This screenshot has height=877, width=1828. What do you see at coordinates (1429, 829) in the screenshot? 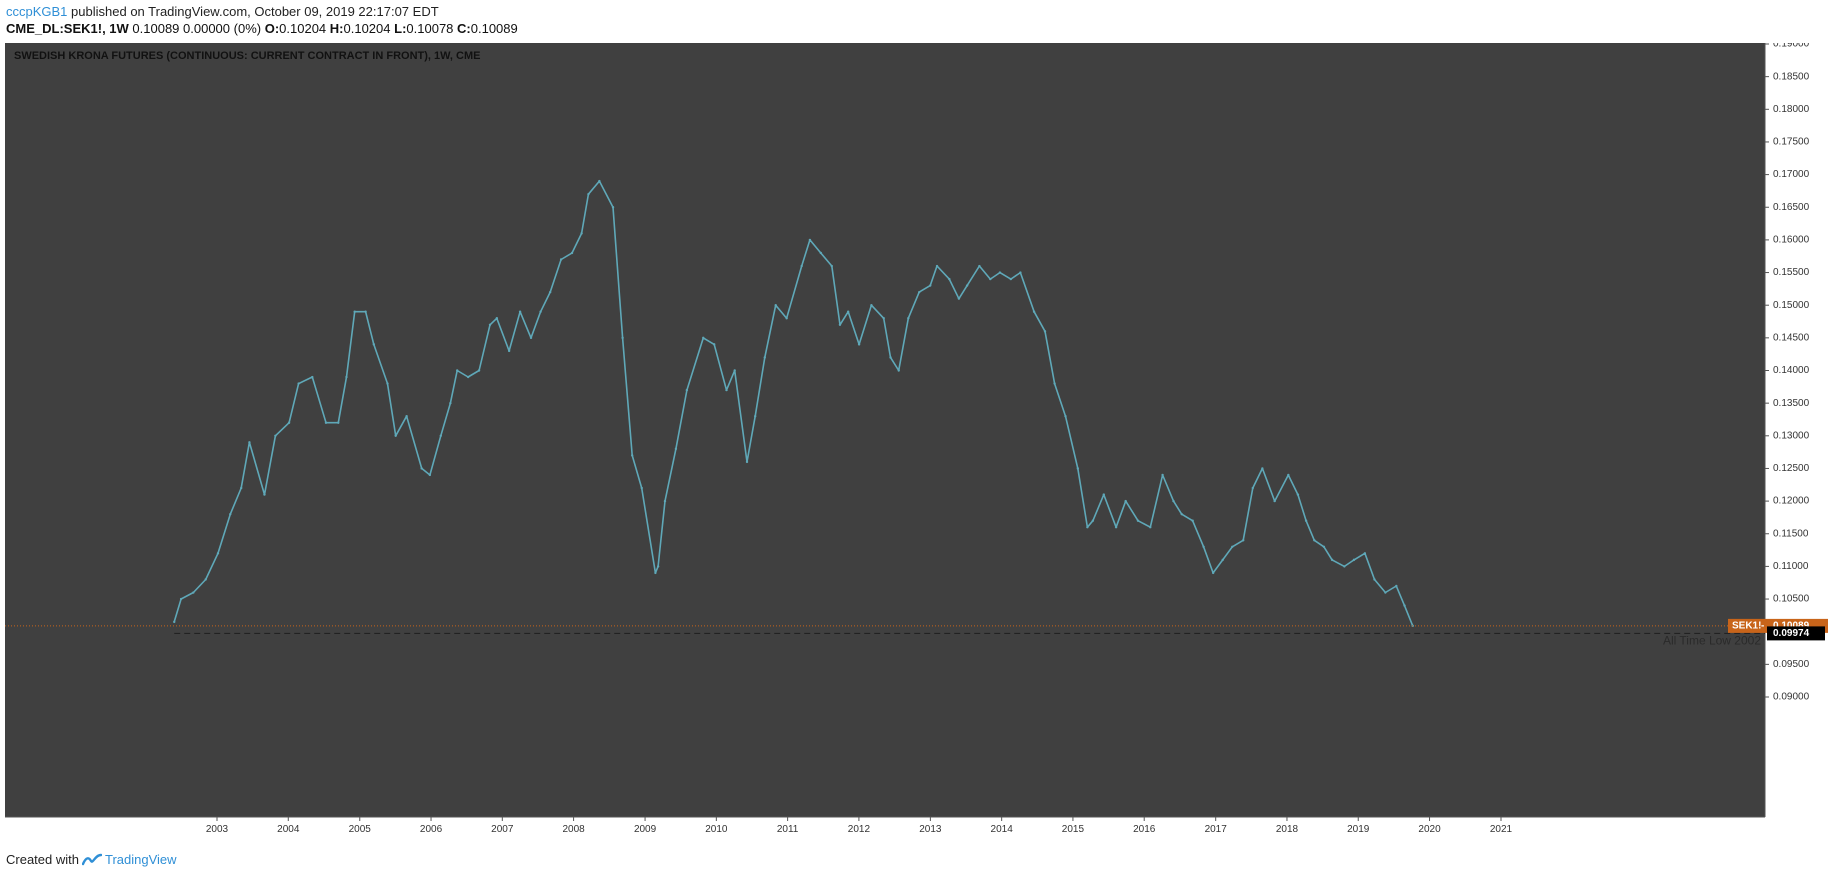
I see `x-tick-label: 2020` at bounding box center [1429, 829].